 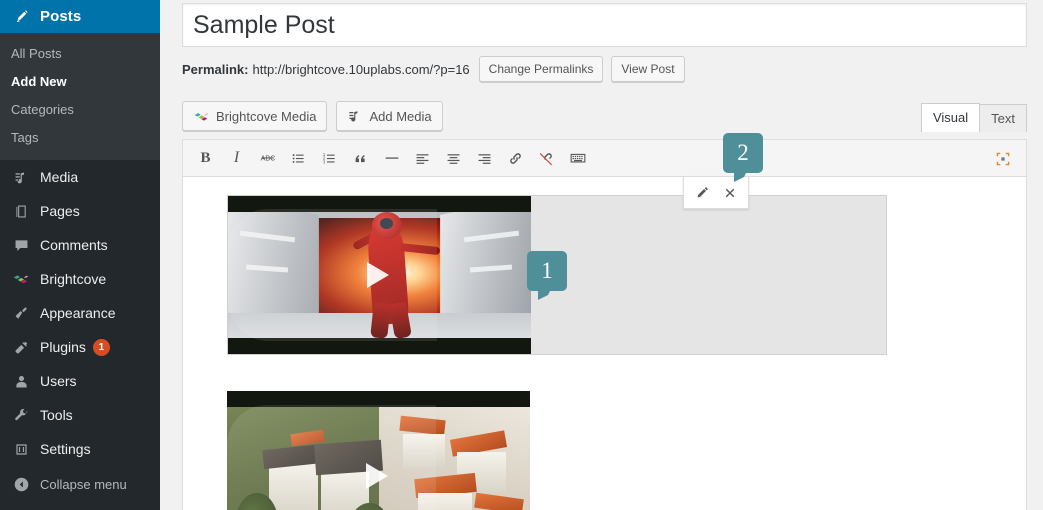 I want to click on edit-embed-button, so click(x=702, y=192).